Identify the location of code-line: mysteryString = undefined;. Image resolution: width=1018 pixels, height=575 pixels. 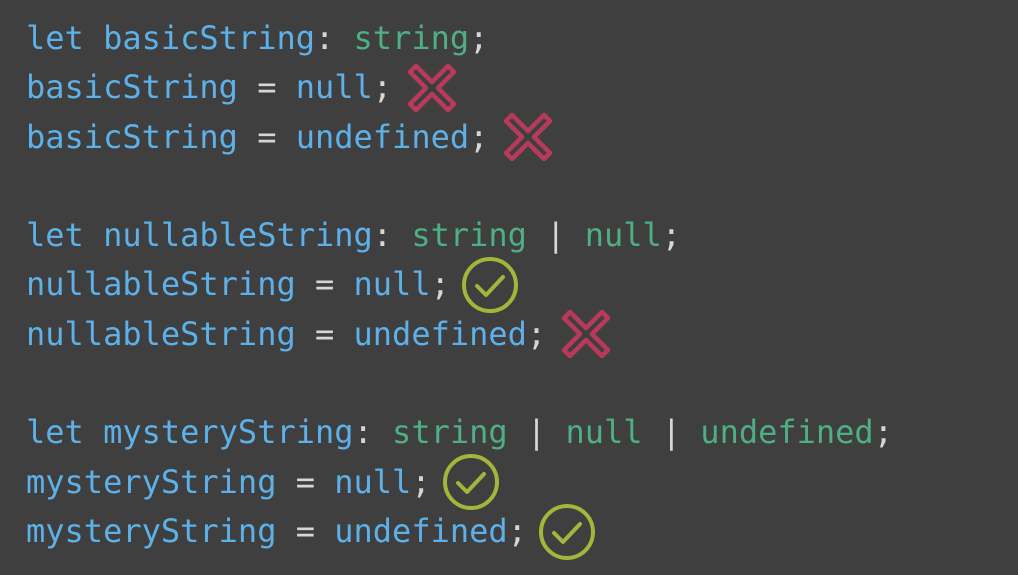
(522, 531).